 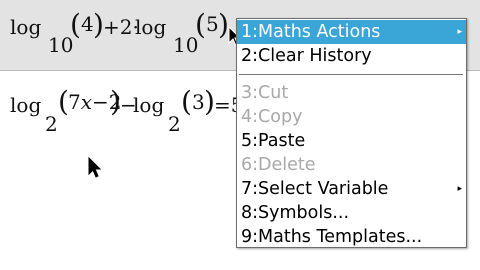 I want to click on log-argument: 5, so click(x=212, y=24).